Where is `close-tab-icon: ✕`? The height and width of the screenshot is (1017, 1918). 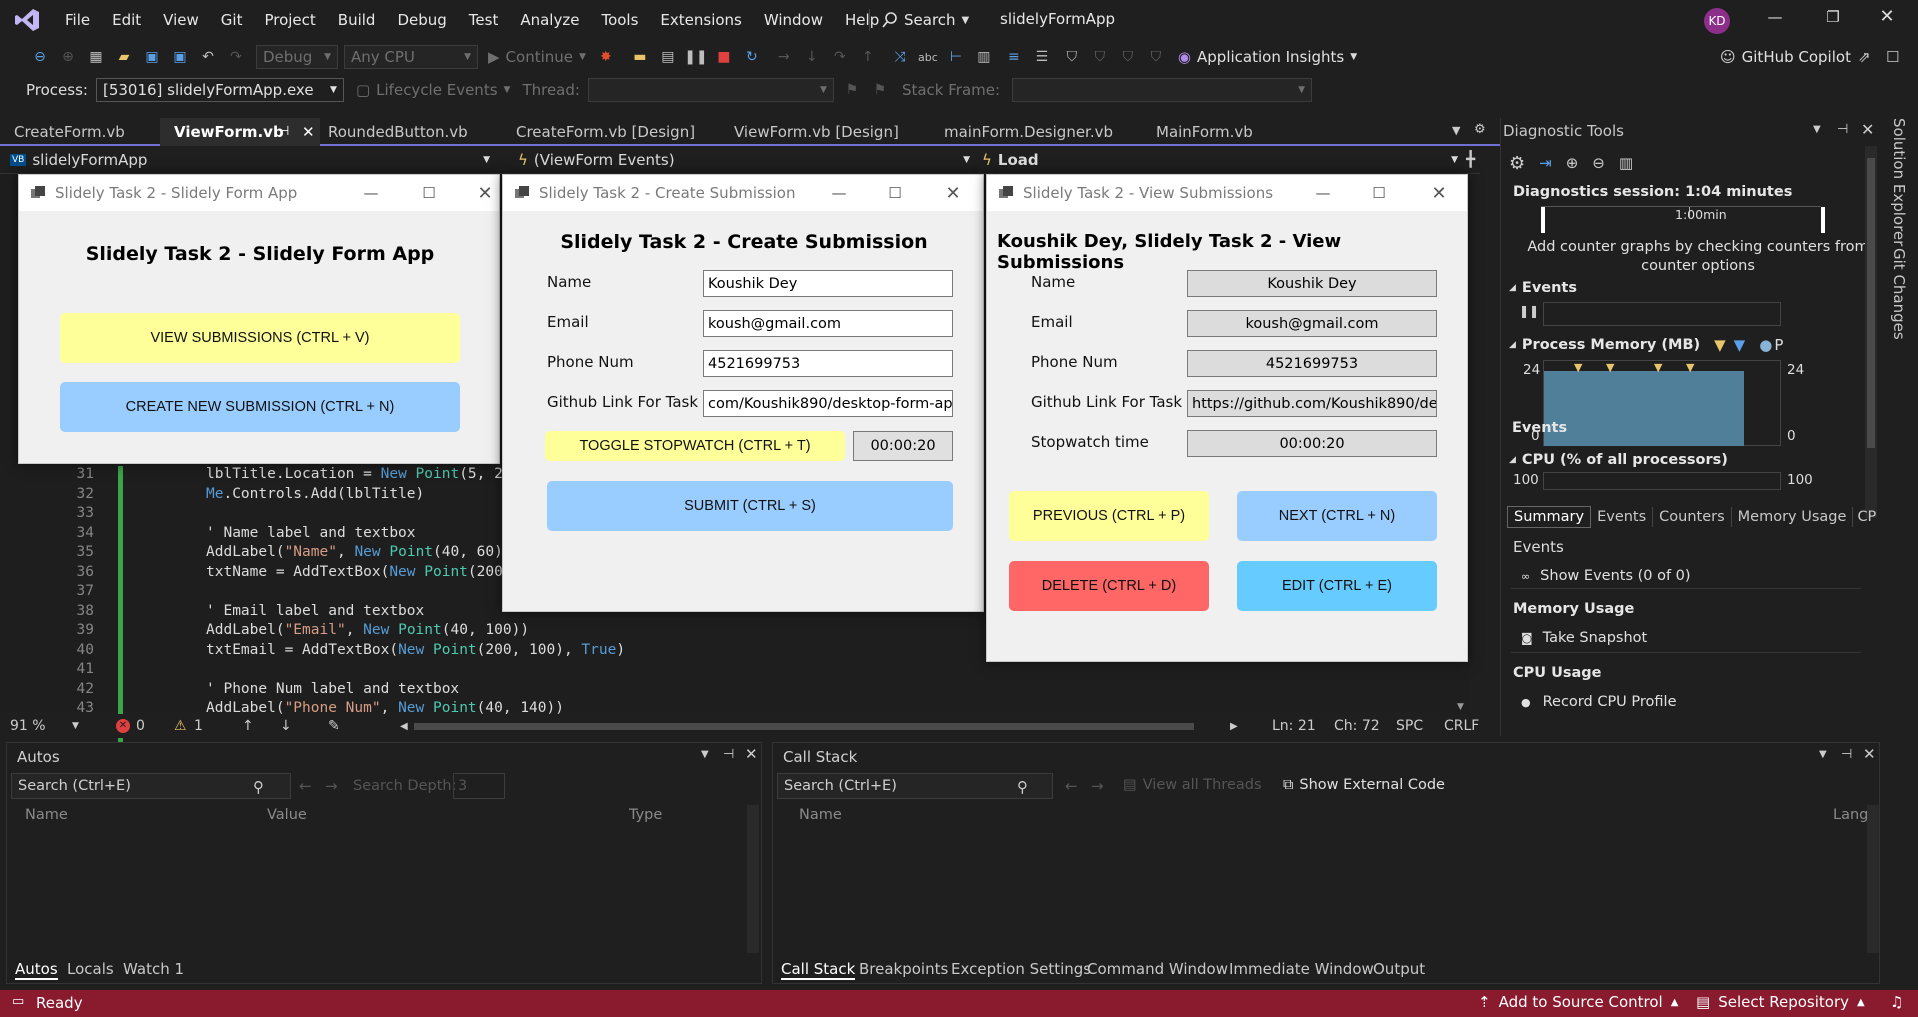
close-tab-icon: ✕ is located at coordinates (308, 132).